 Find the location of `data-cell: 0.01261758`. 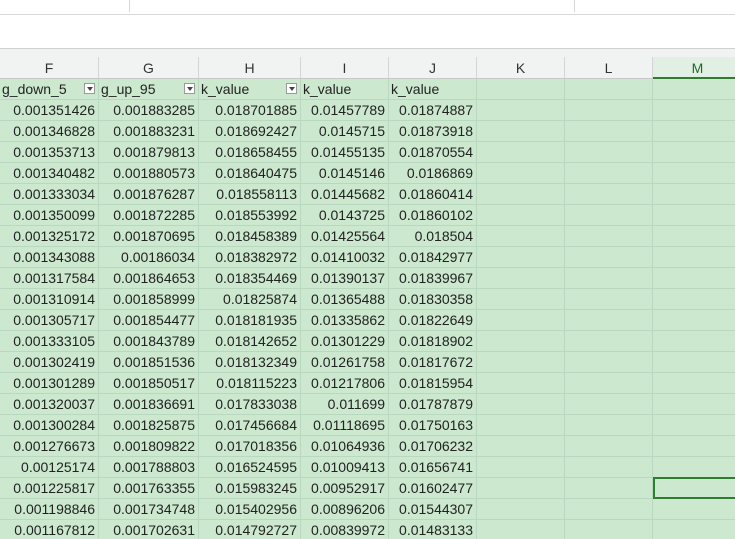

data-cell: 0.01261758 is located at coordinates (345, 362).